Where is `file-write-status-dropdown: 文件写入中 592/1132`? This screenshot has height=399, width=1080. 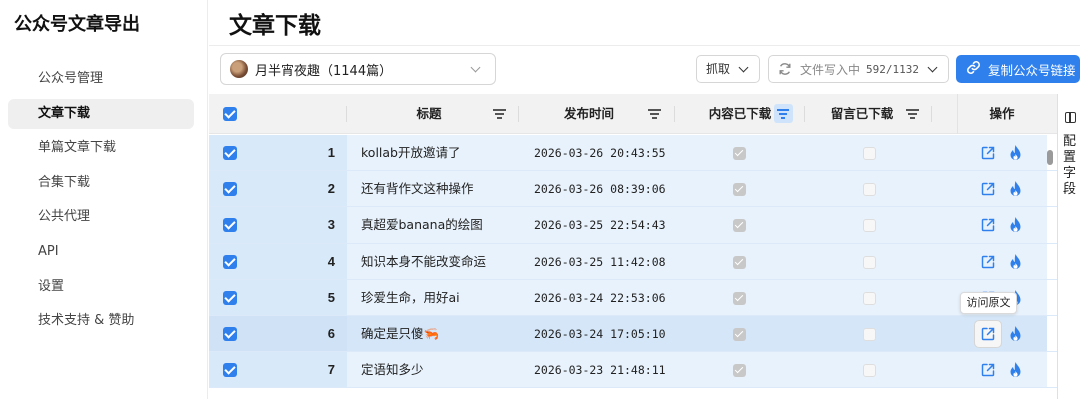 file-write-status-dropdown: 文件写入中 592/1132 is located at coordinates (858, 69).